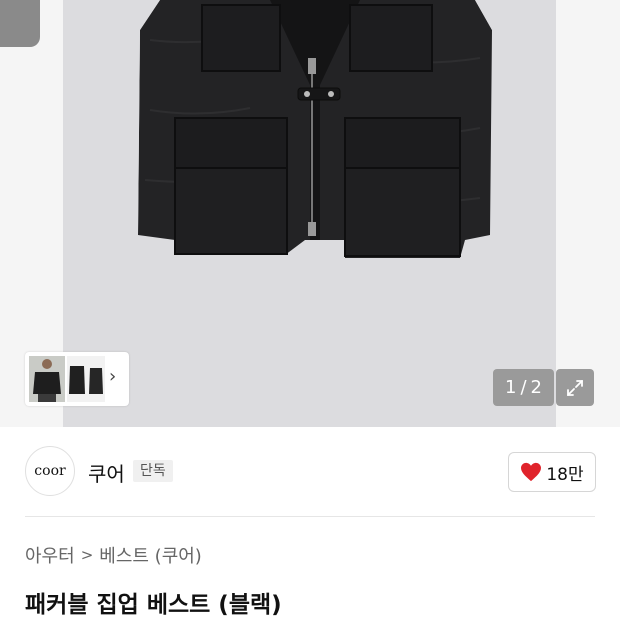  I want to click on expand-icon, so click(575, 387).